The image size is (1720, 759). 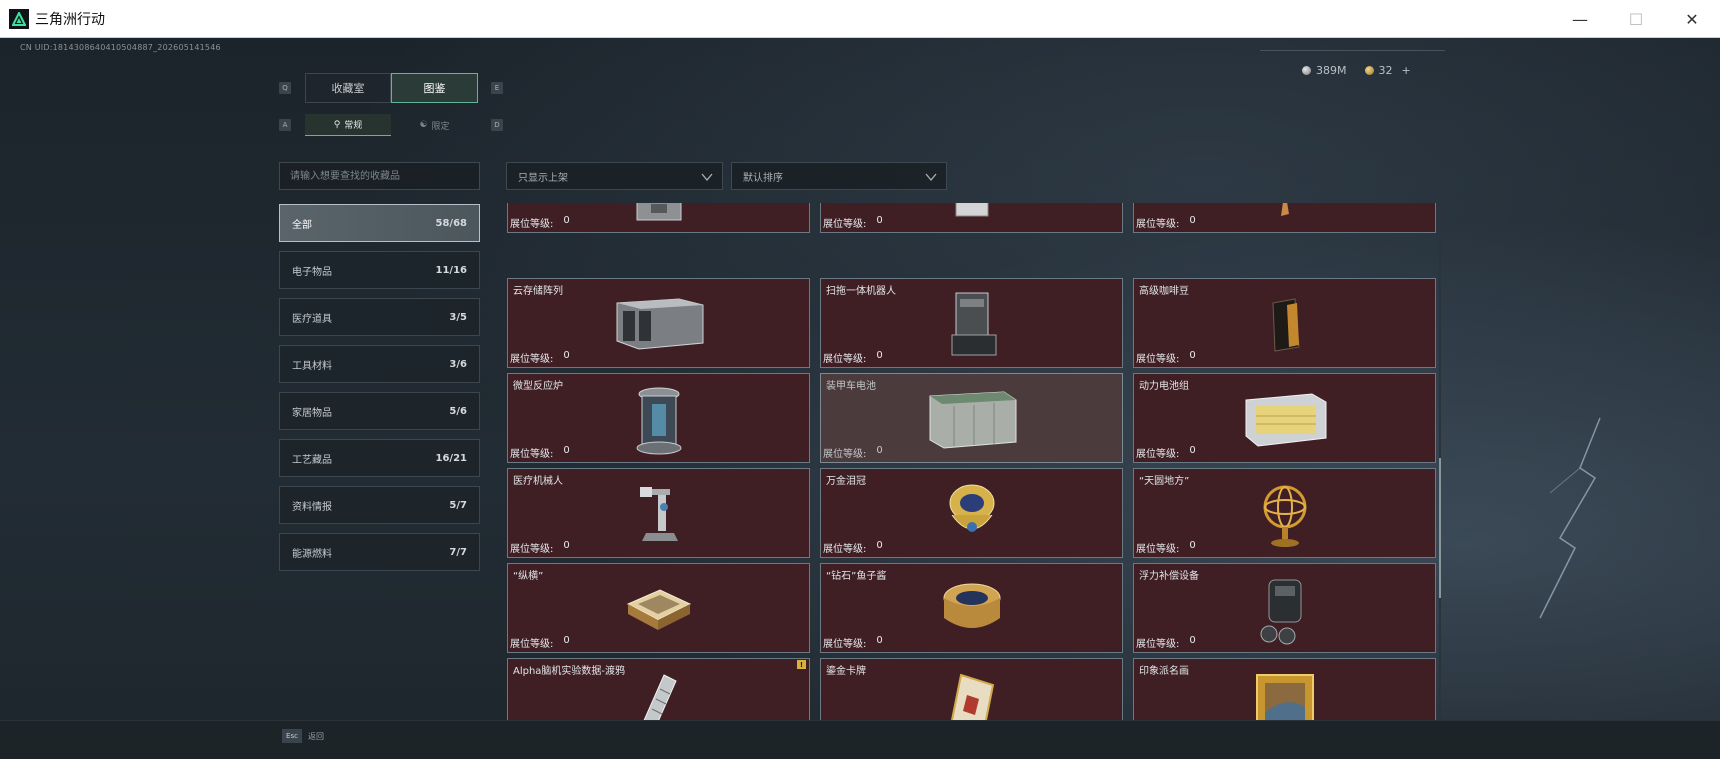 I want to click on collection-card: 万金泪冠 展位等级: 0, so click(x=971, y=513).